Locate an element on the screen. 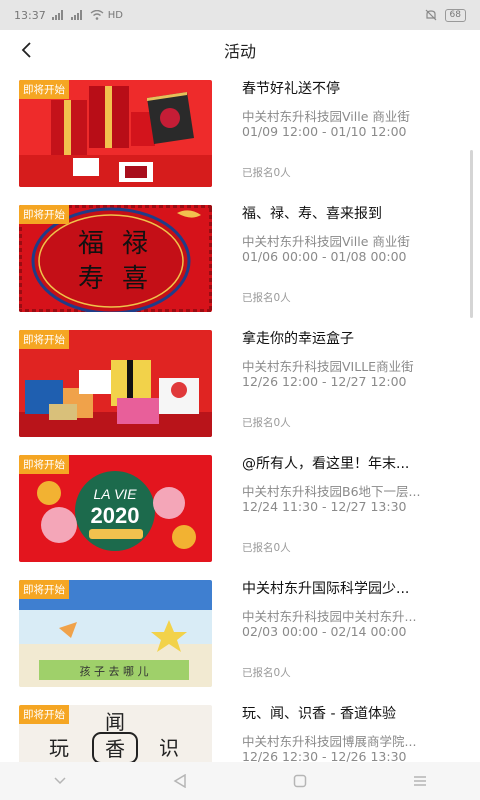  image-char: 识 is located at coordinates (169, 748).